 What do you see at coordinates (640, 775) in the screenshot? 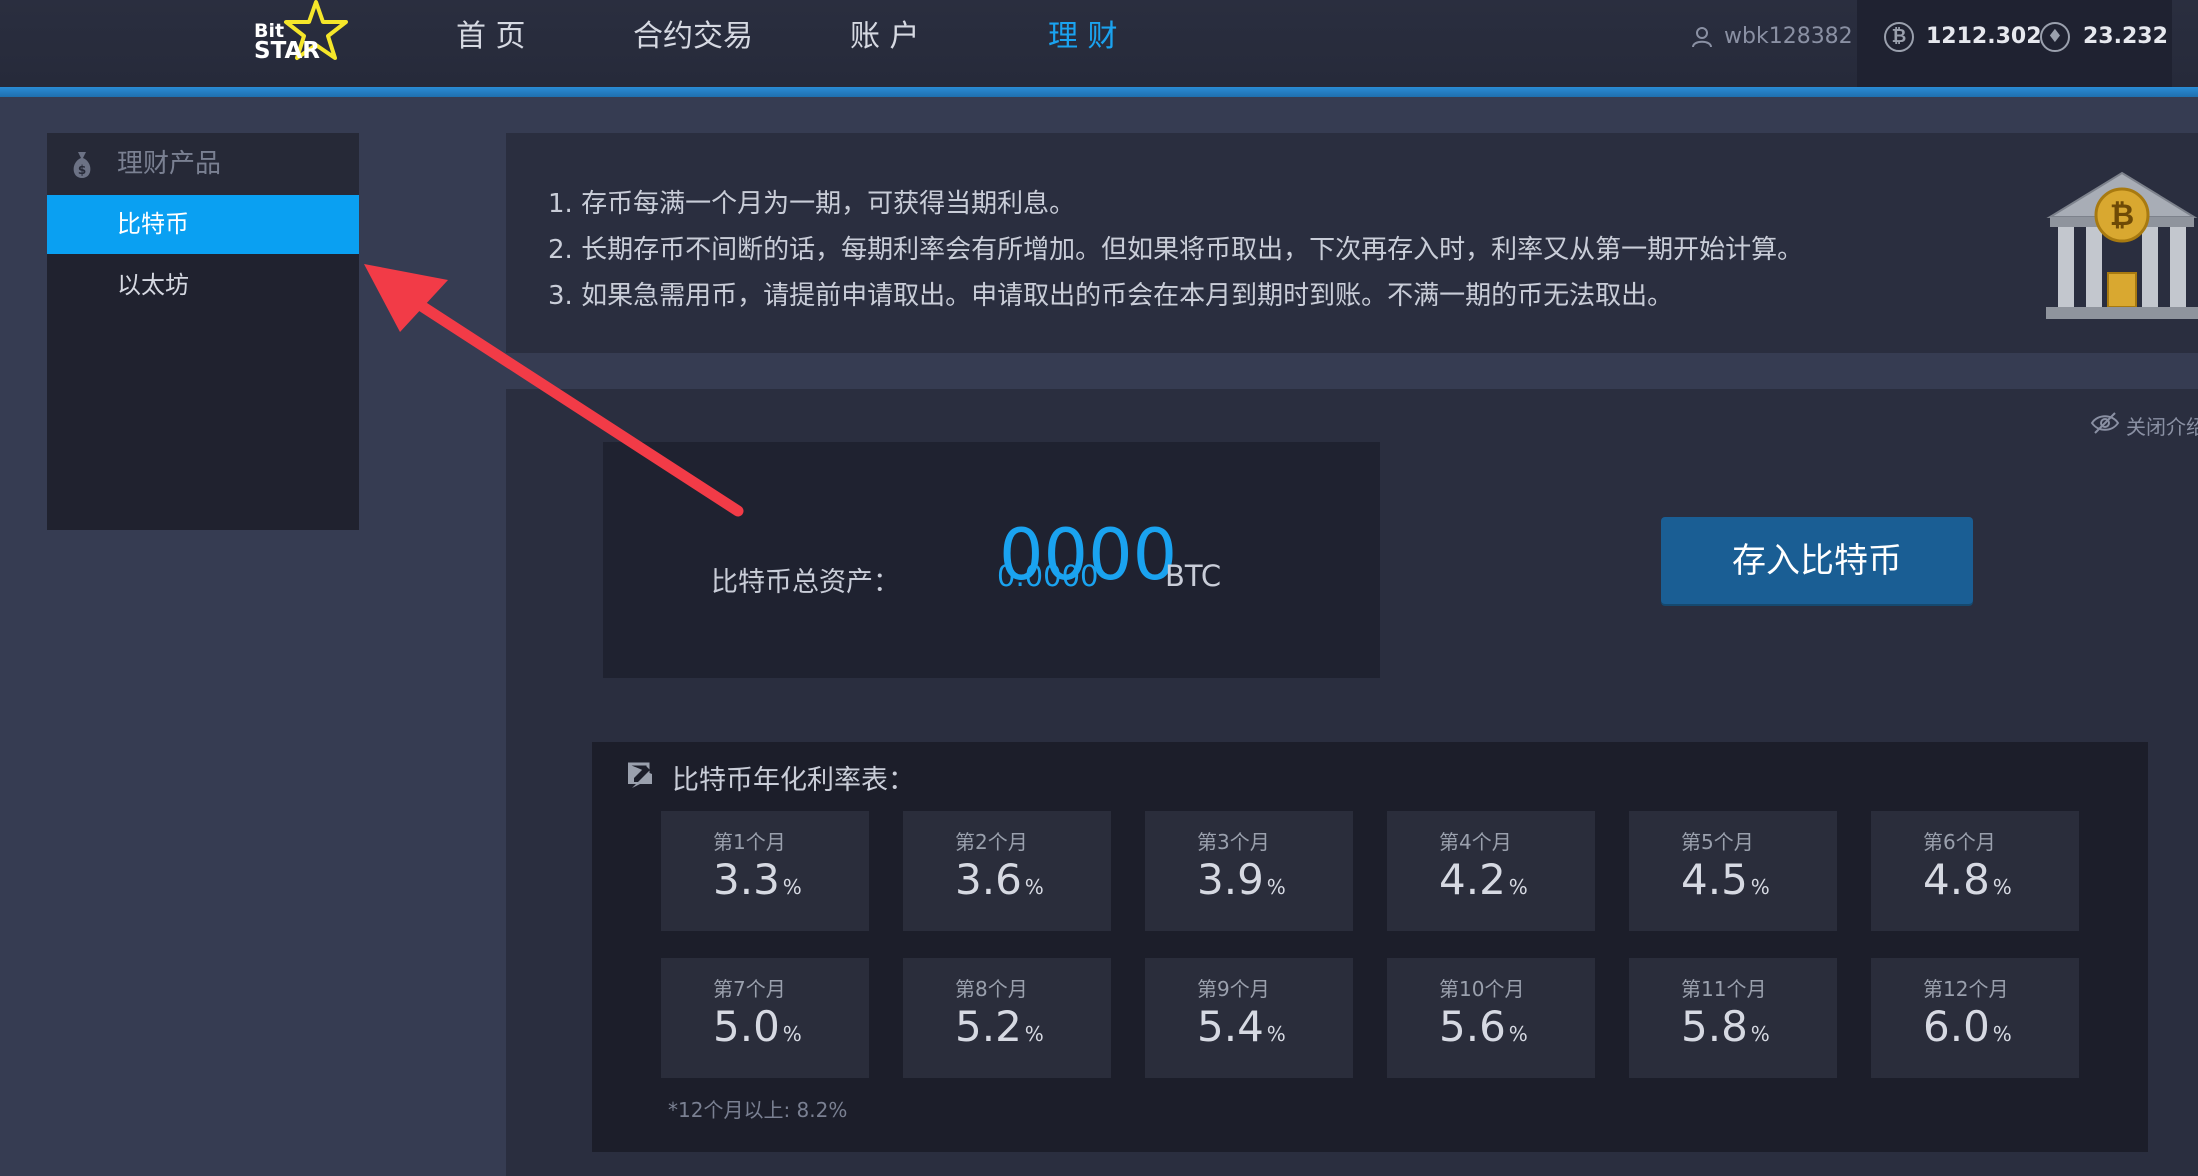
I see `edit-note-icon` at bounding box center [640, 775].